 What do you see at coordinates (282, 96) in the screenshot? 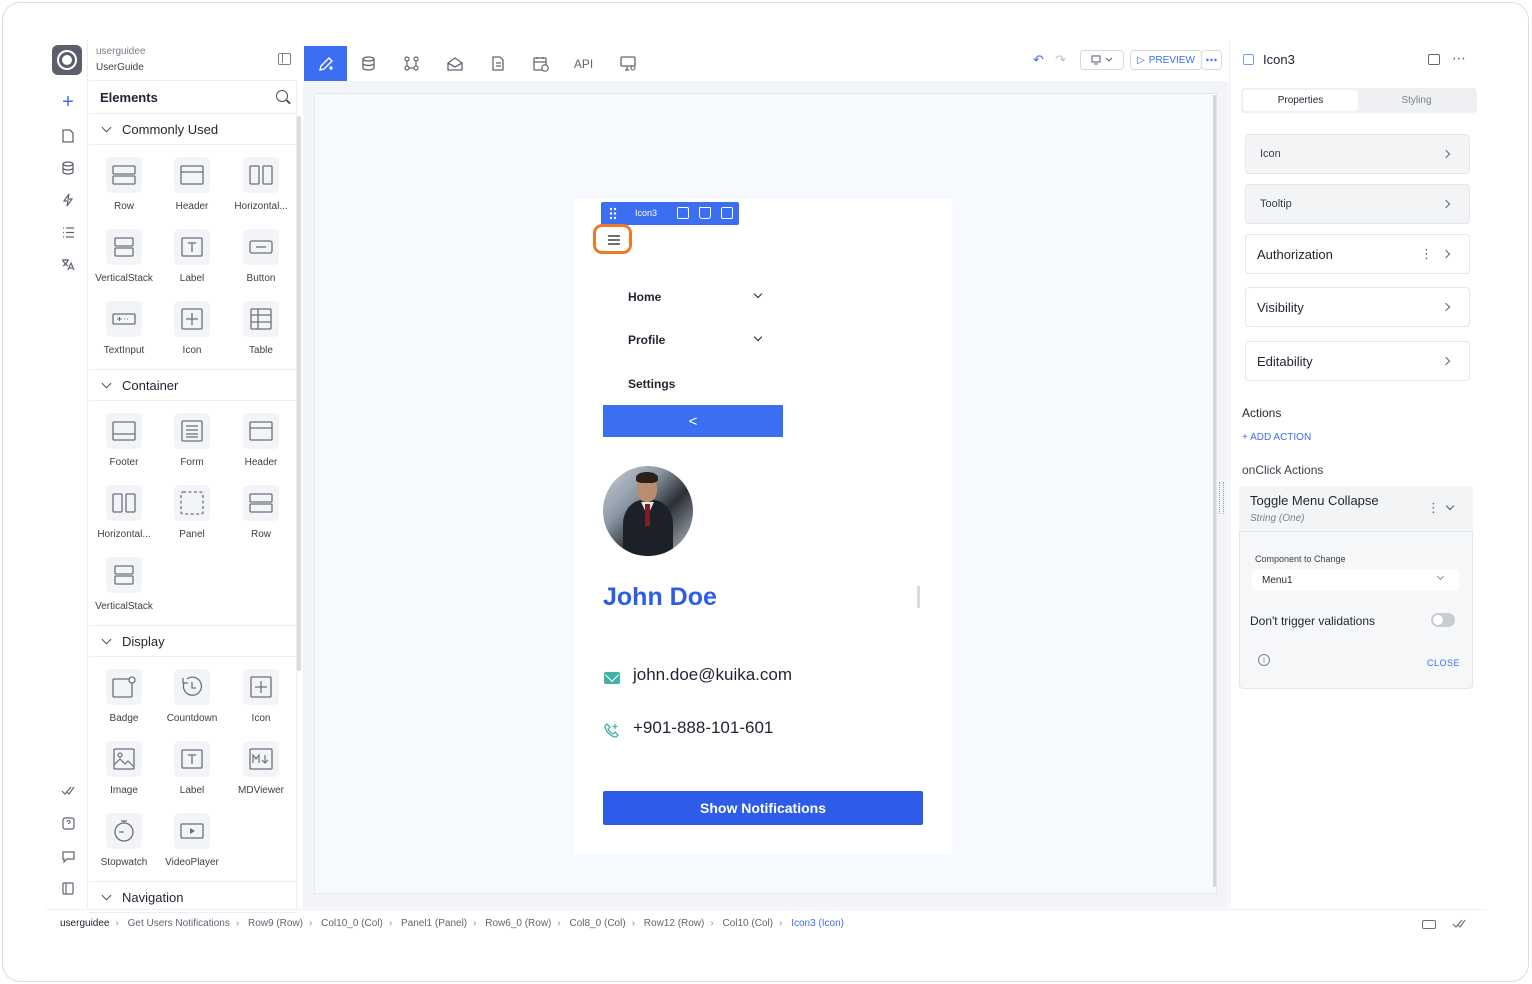
I see `search-icon` at bounding box center [282, 96].